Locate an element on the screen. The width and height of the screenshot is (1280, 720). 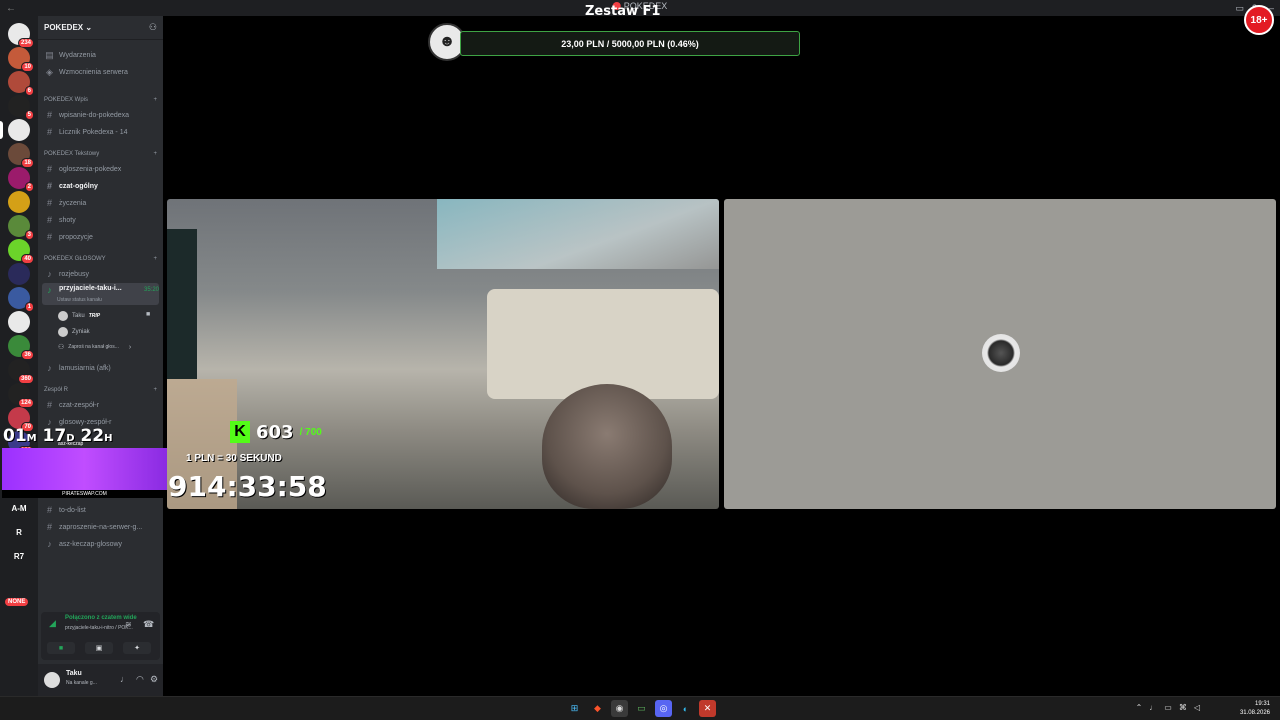
user-name: Taku is located at coordinates (74, 673).